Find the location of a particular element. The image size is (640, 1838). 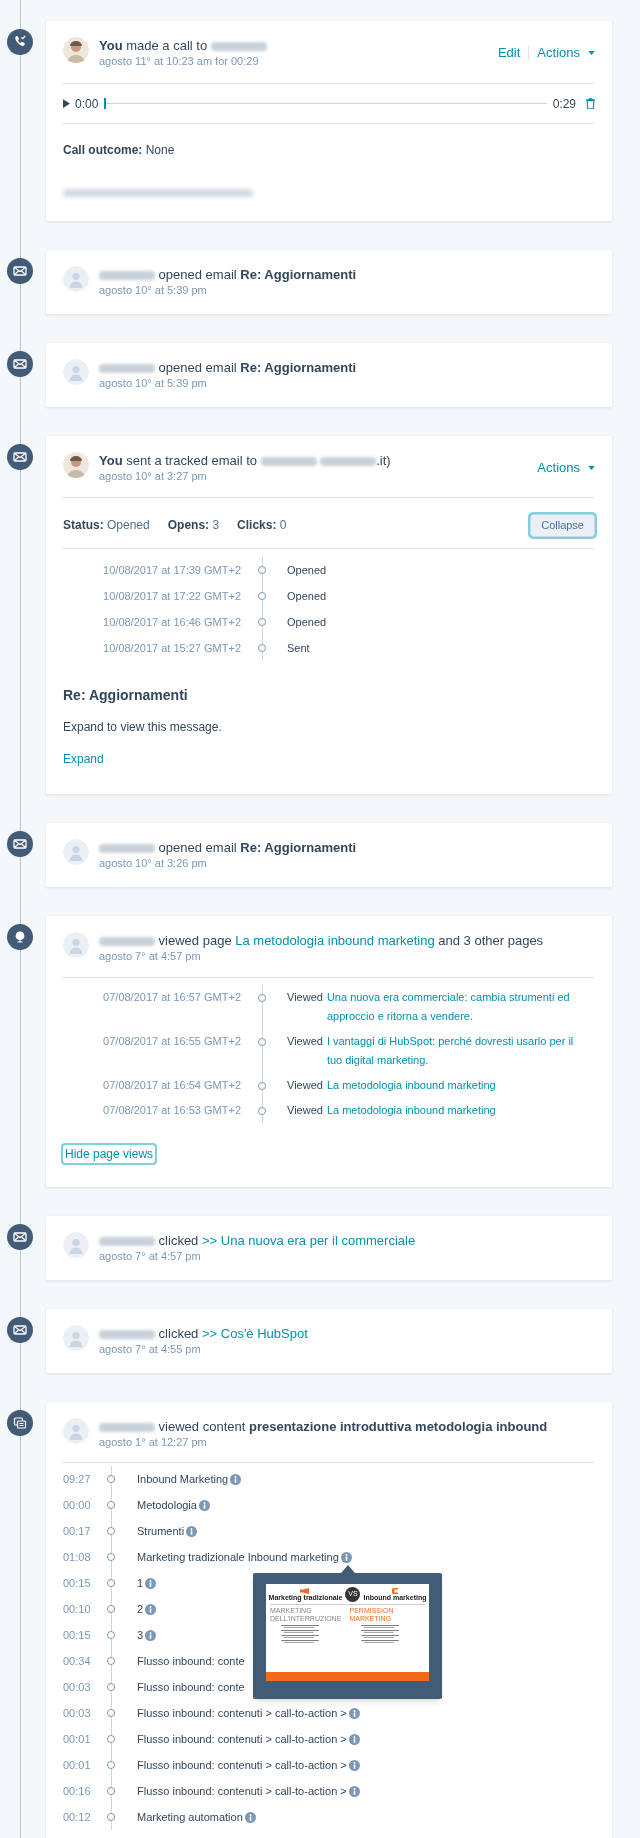

event-title: clicked >> Una nuova era per il commerciale is located at coordinates (257, 1240).